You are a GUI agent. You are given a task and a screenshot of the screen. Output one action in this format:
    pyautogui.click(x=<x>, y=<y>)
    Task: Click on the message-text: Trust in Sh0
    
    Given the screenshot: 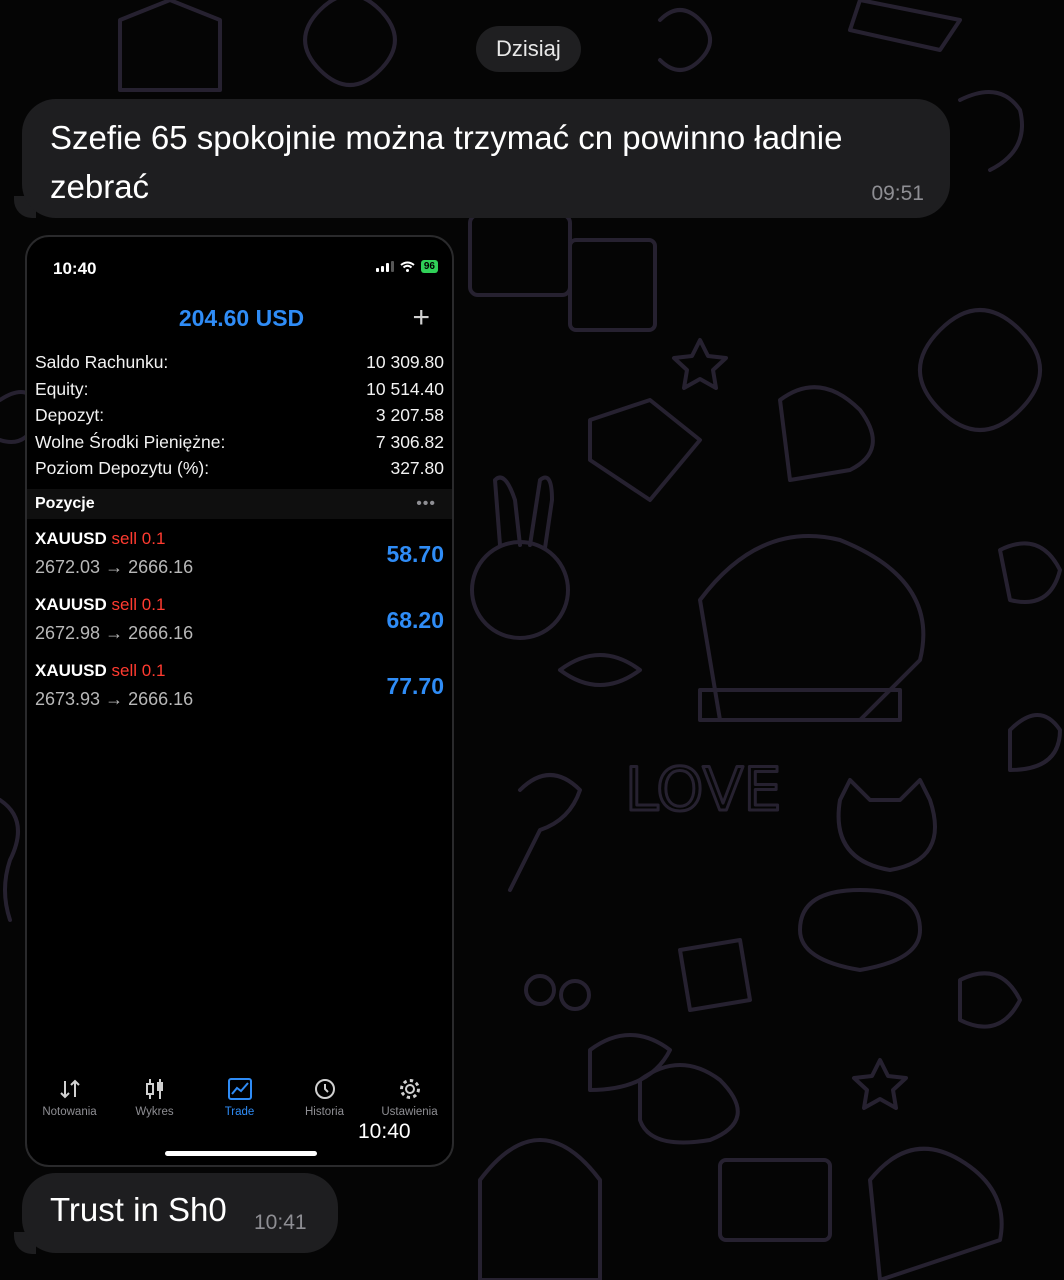 What is the action you would take?
    pyautogui.click(x=138, y=1209)
    